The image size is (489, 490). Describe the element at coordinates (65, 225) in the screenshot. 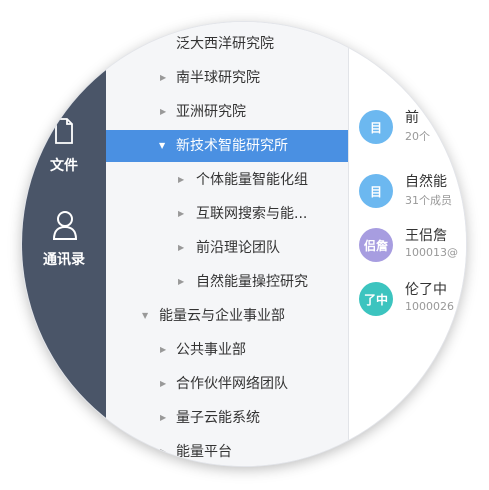

I see `contacts-person-icon` at that location.